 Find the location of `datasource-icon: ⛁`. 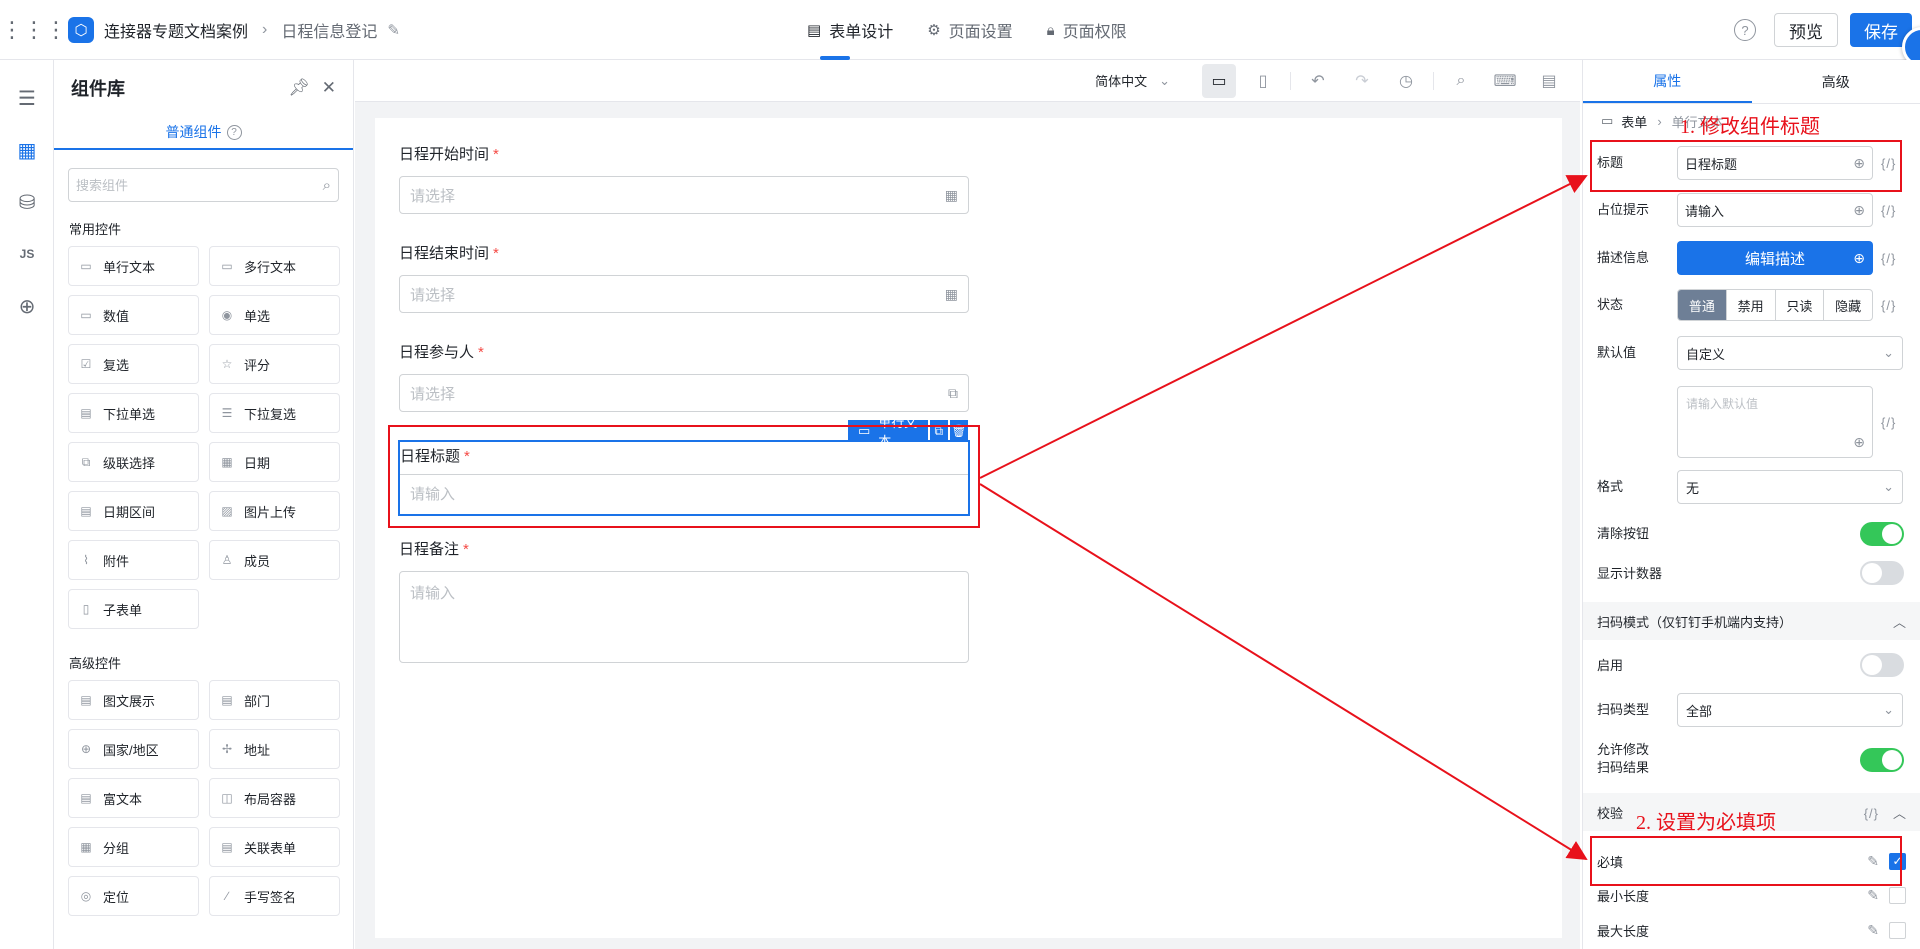

datasource-icon: ⛁ is located at coordinates (27, 202).